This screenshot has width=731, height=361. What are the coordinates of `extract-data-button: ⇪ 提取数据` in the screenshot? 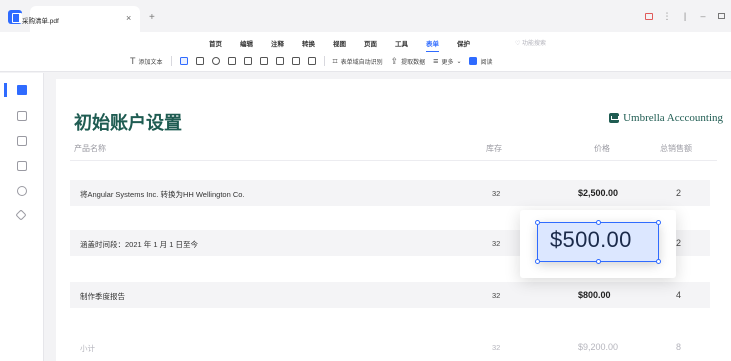 It's located at (408, 61).